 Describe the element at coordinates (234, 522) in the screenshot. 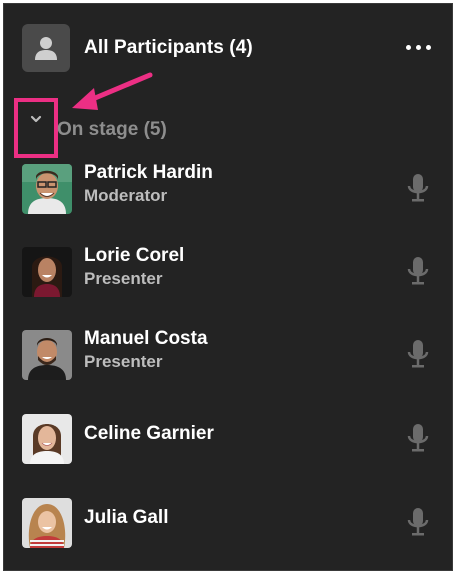

I see `participant-row: Julia Gall` at that location.